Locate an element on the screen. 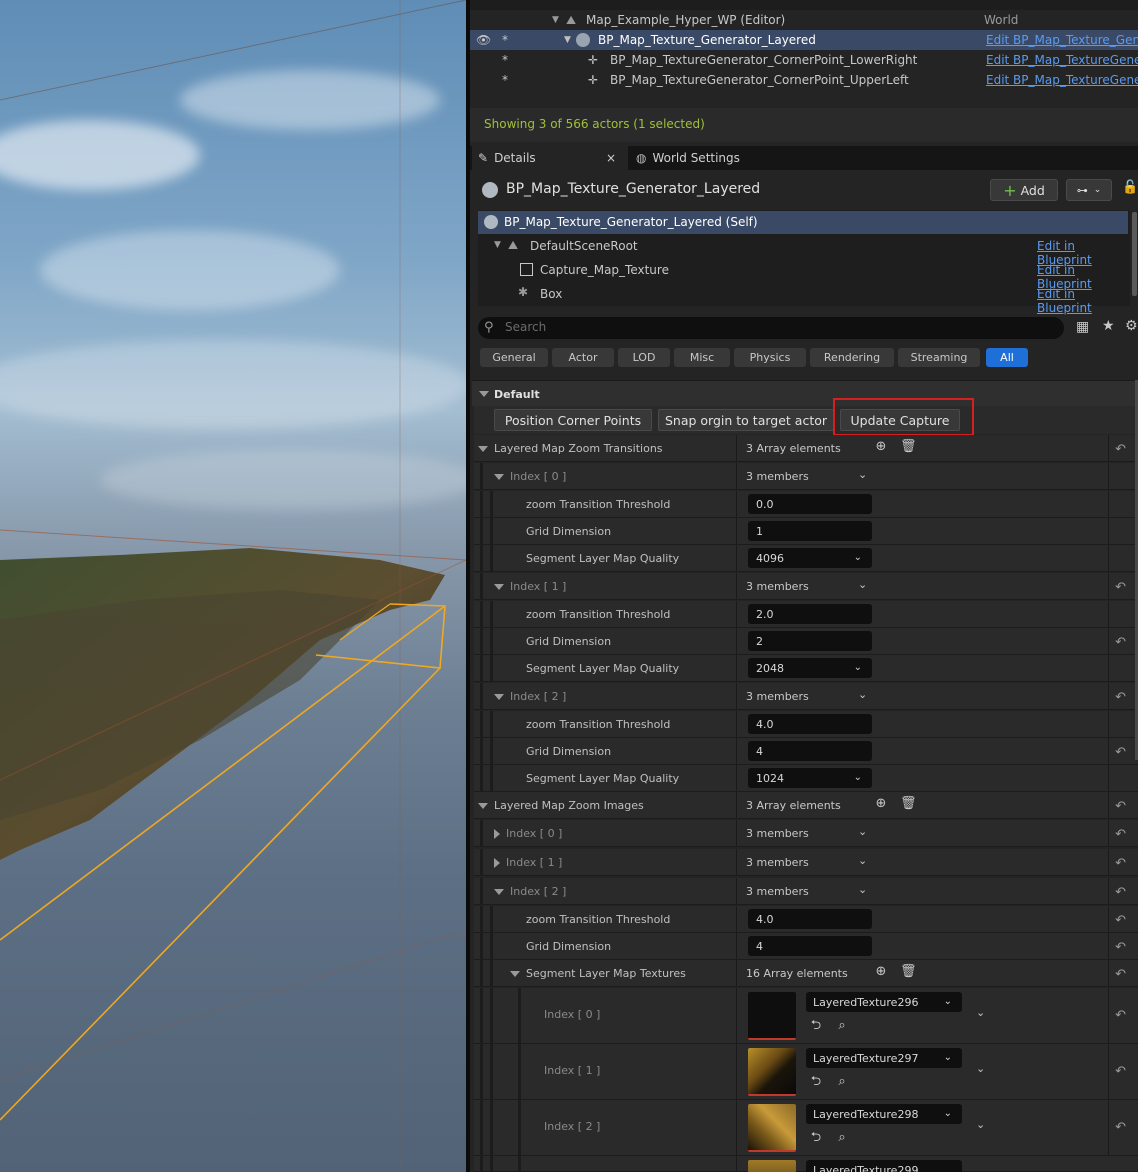  add-component-button: + Add is located at coordinates (1024, 190).